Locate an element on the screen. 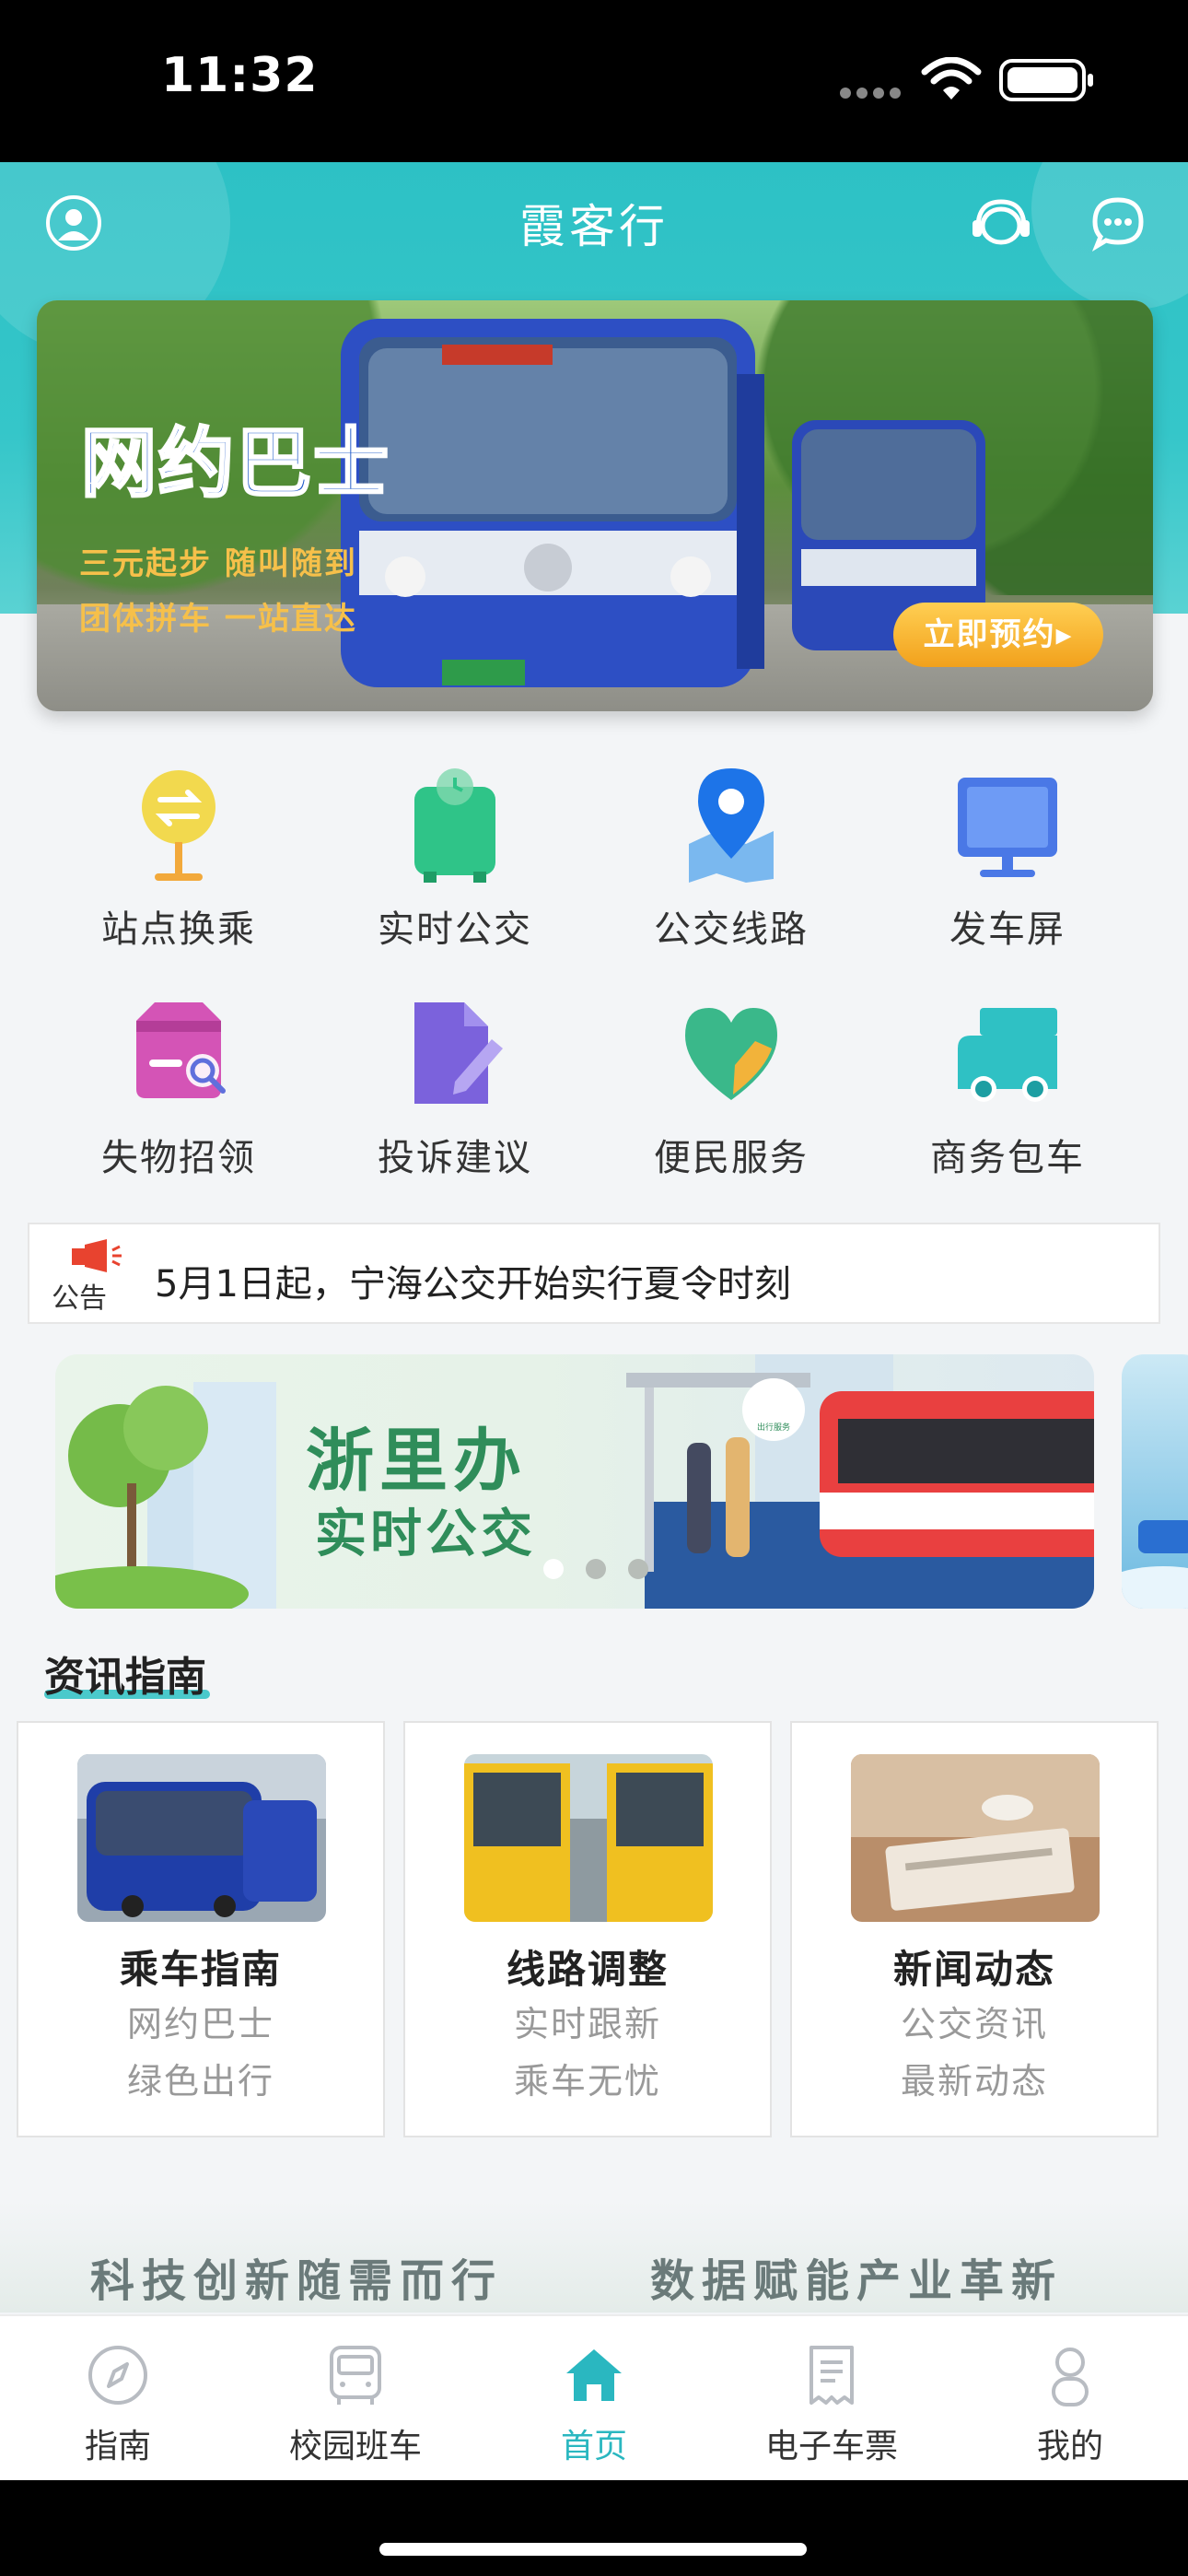 The height and width of the screenshot is (2576, 1188). grid-item-transfer: 站点换乘 is located at coordinates (178, 859).